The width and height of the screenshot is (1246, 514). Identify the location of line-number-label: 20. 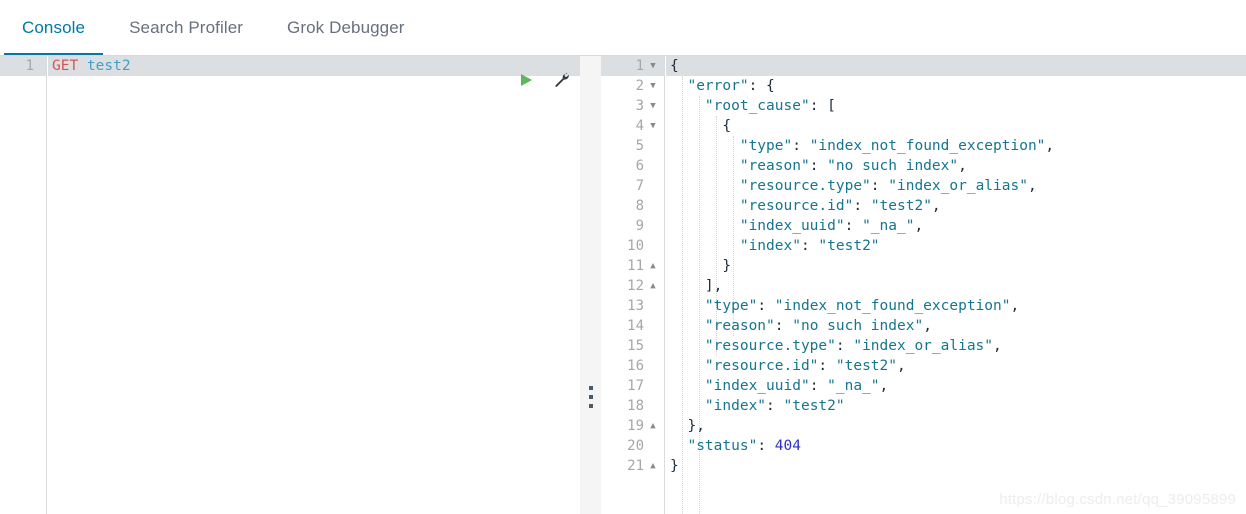
(635, 446).